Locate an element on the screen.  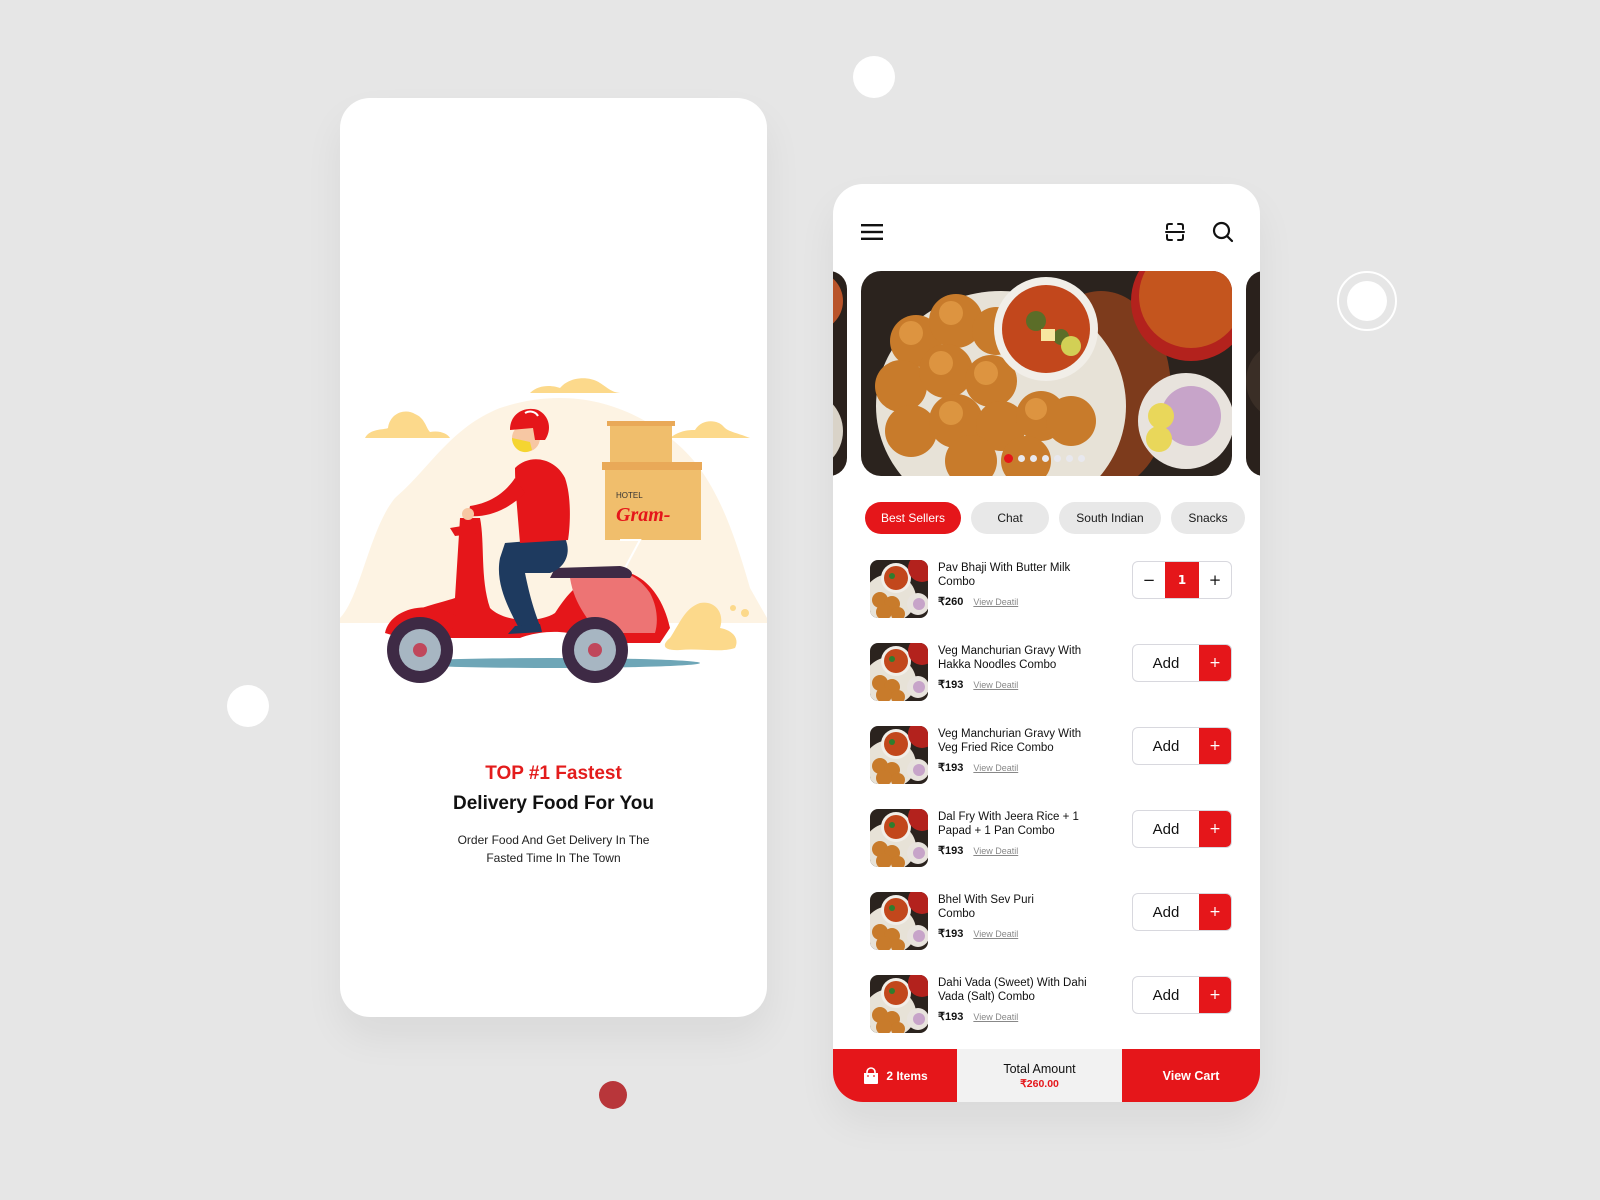
tab-chat: Chat is located at coordinates (1010, 518).